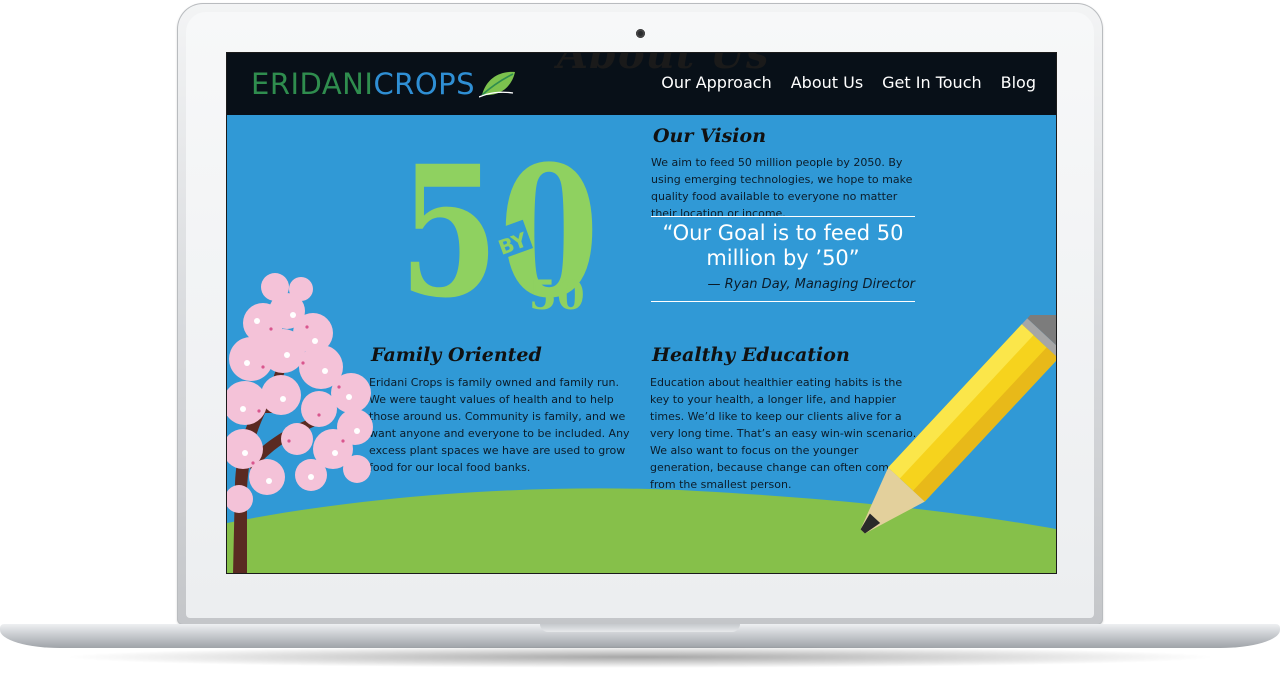 Image resolution: width=1280 pixels, height=680 pixels. I want to click on eridani-crops-logo: ERIDANI CROPS, so click(384, 84).